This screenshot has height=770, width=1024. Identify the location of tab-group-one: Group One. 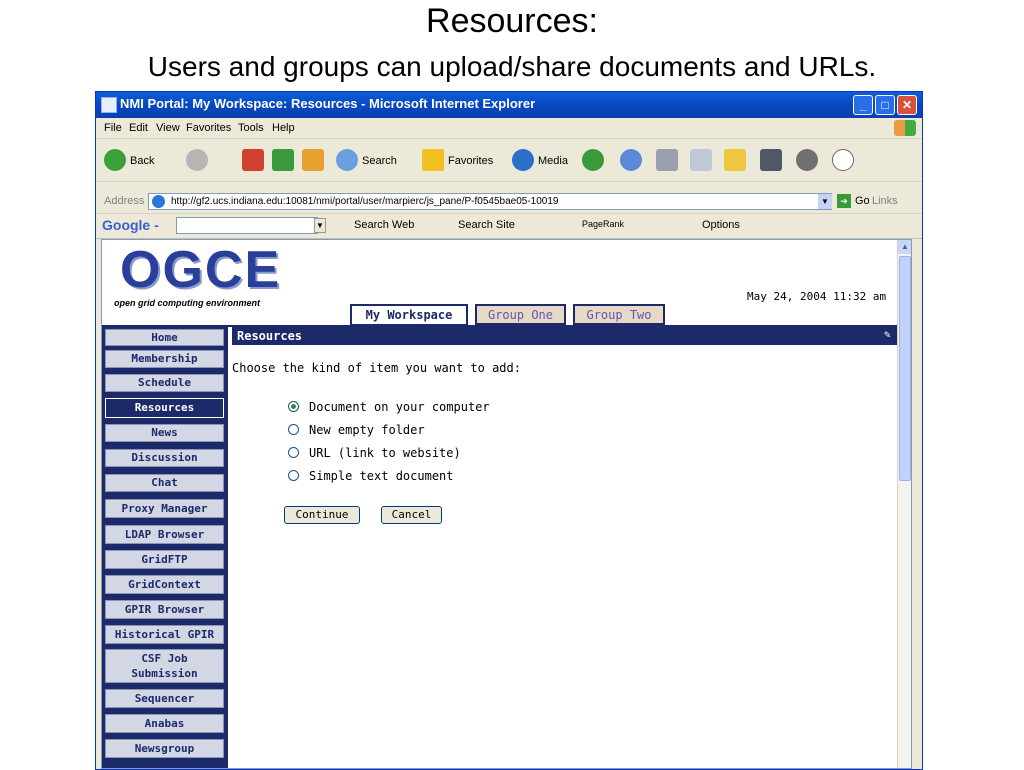
(520, 314).